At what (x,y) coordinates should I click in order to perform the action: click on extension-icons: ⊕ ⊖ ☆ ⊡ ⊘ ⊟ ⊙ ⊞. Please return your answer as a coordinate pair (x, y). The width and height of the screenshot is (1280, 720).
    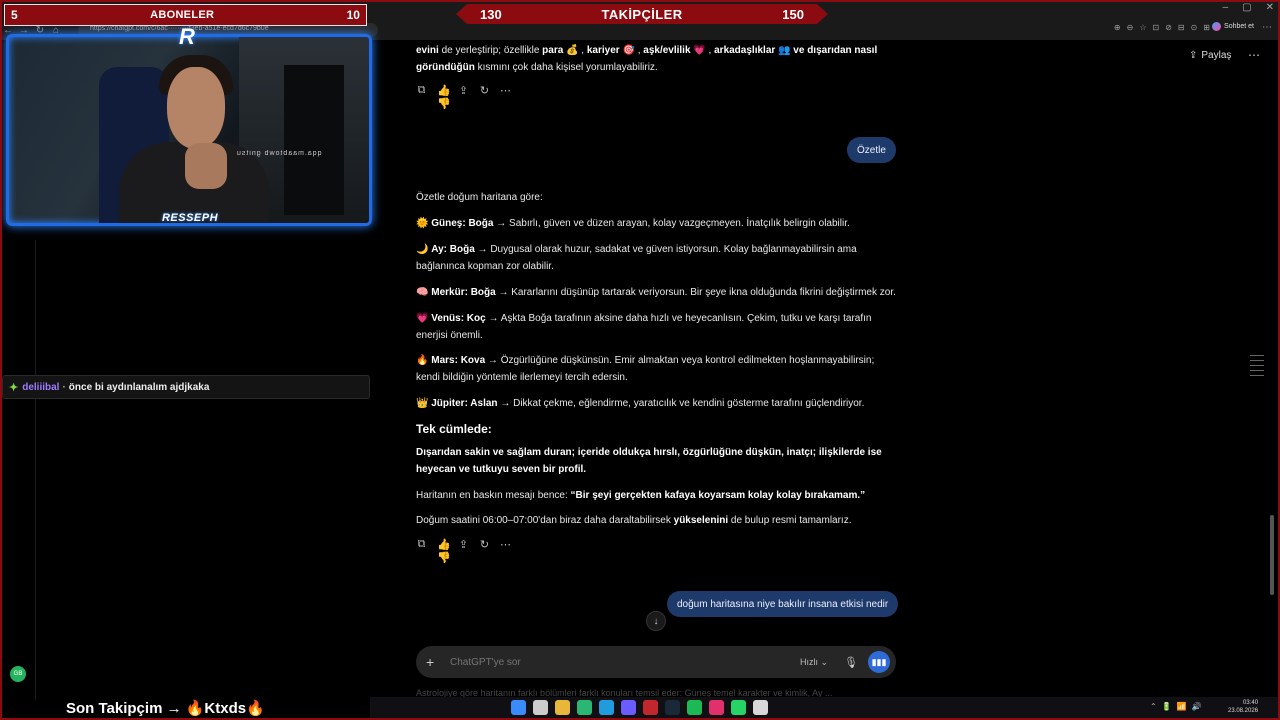
    Looking at the image, I should click on (1162, 27).